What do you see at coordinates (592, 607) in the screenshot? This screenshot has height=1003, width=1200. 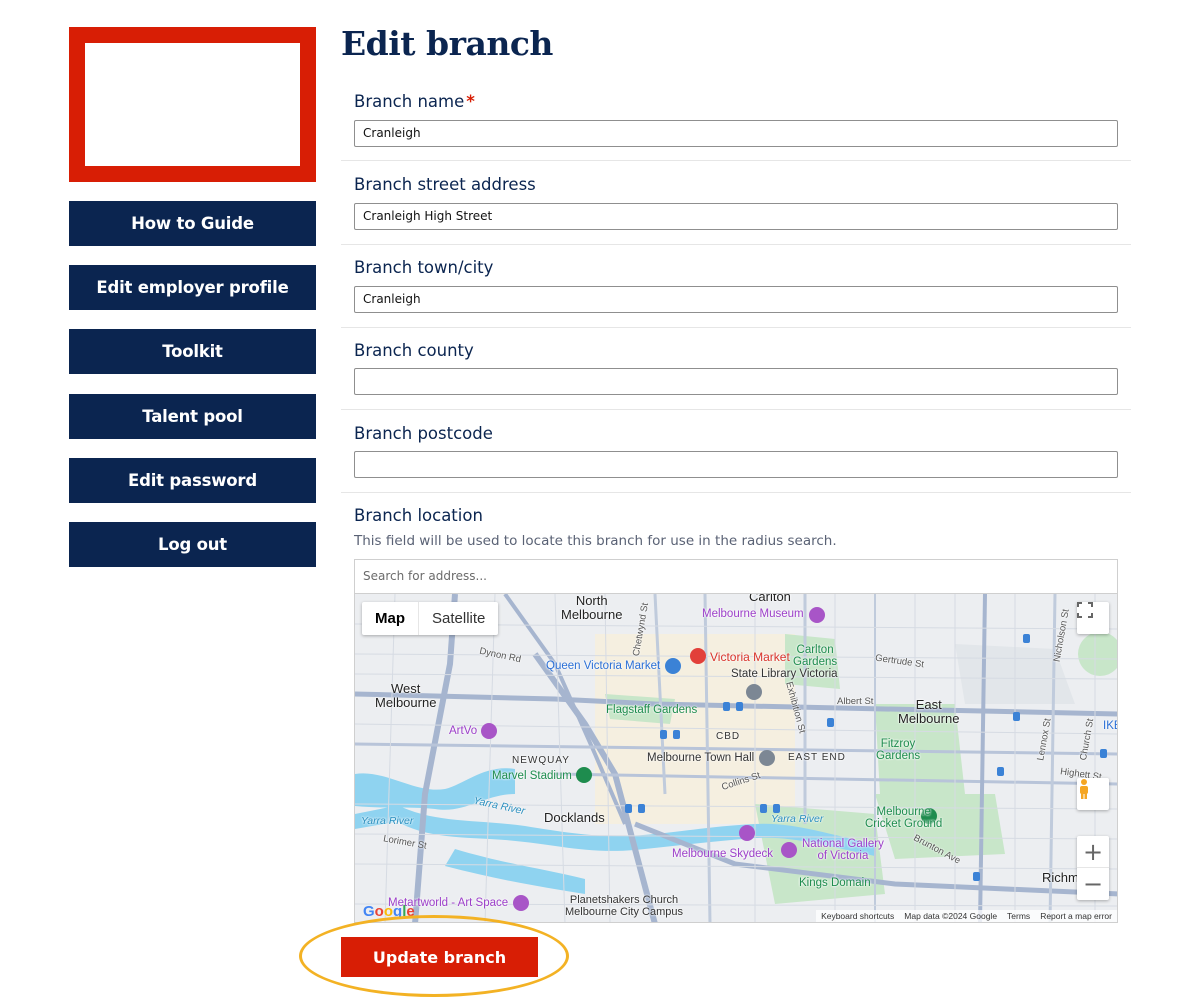 I see `map-label-north-melbourne: North Melbourne` at bounding box center [592, 607].